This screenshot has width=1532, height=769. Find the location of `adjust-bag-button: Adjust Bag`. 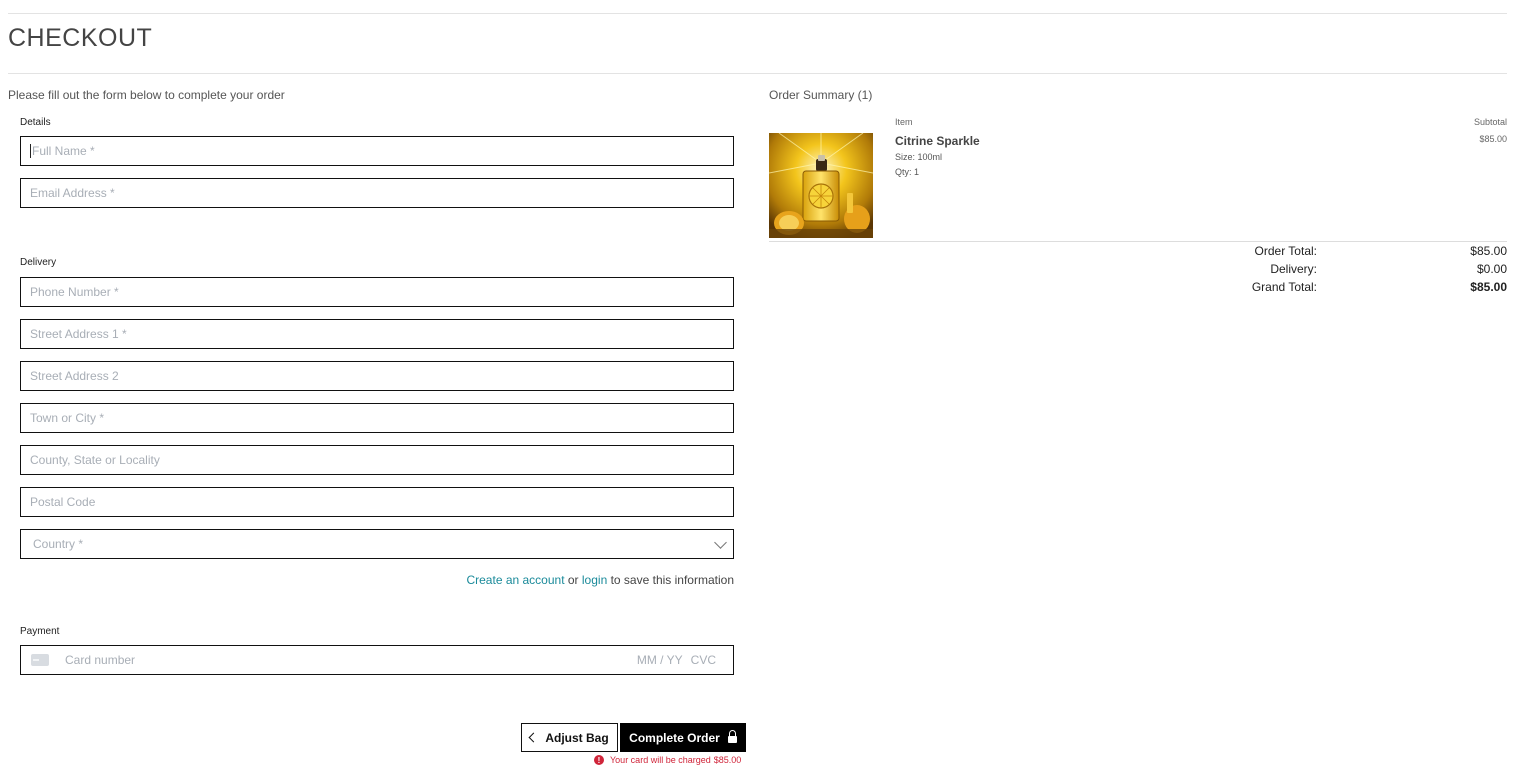

adjust-bag-button: Adjust Bag is located at coordinates (569, 737).